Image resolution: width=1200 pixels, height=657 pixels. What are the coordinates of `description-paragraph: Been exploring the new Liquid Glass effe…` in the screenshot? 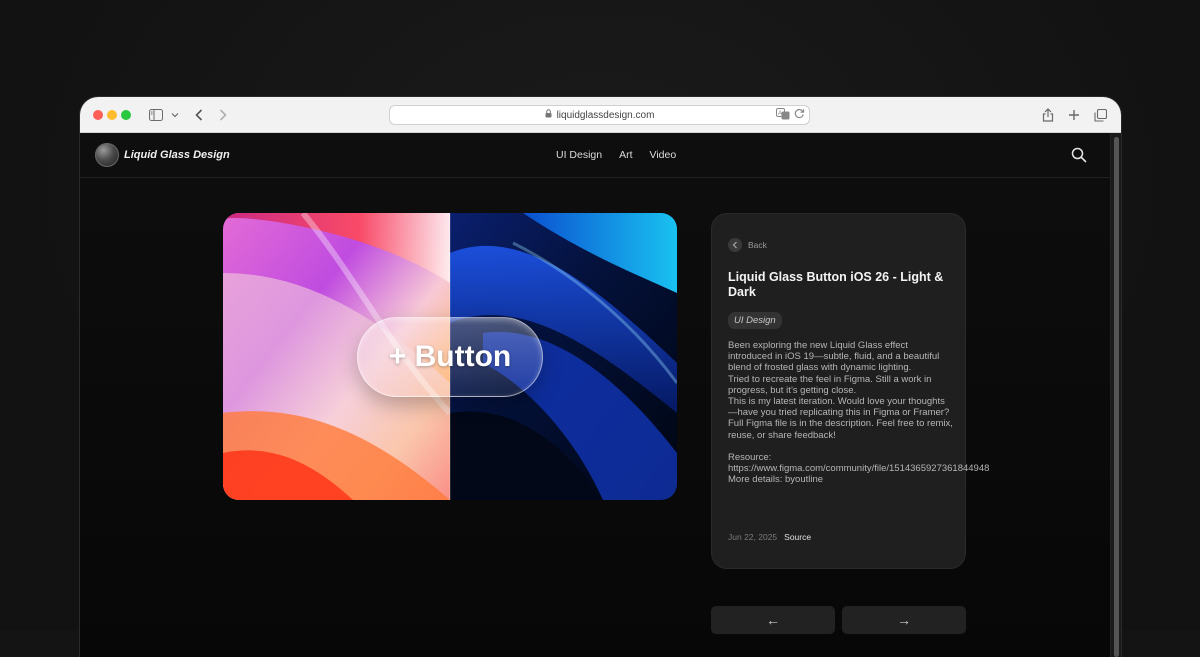 It's located at (834, 357).